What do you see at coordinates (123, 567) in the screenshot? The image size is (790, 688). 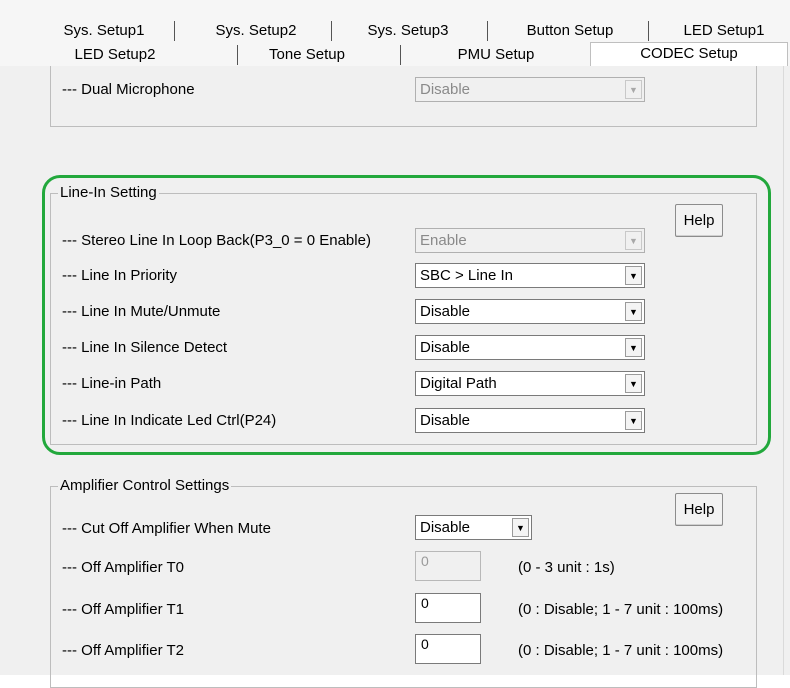 I see `off-amplifier-t0-label: --- Off Amplifier T0` at bounding box center [123, 567].